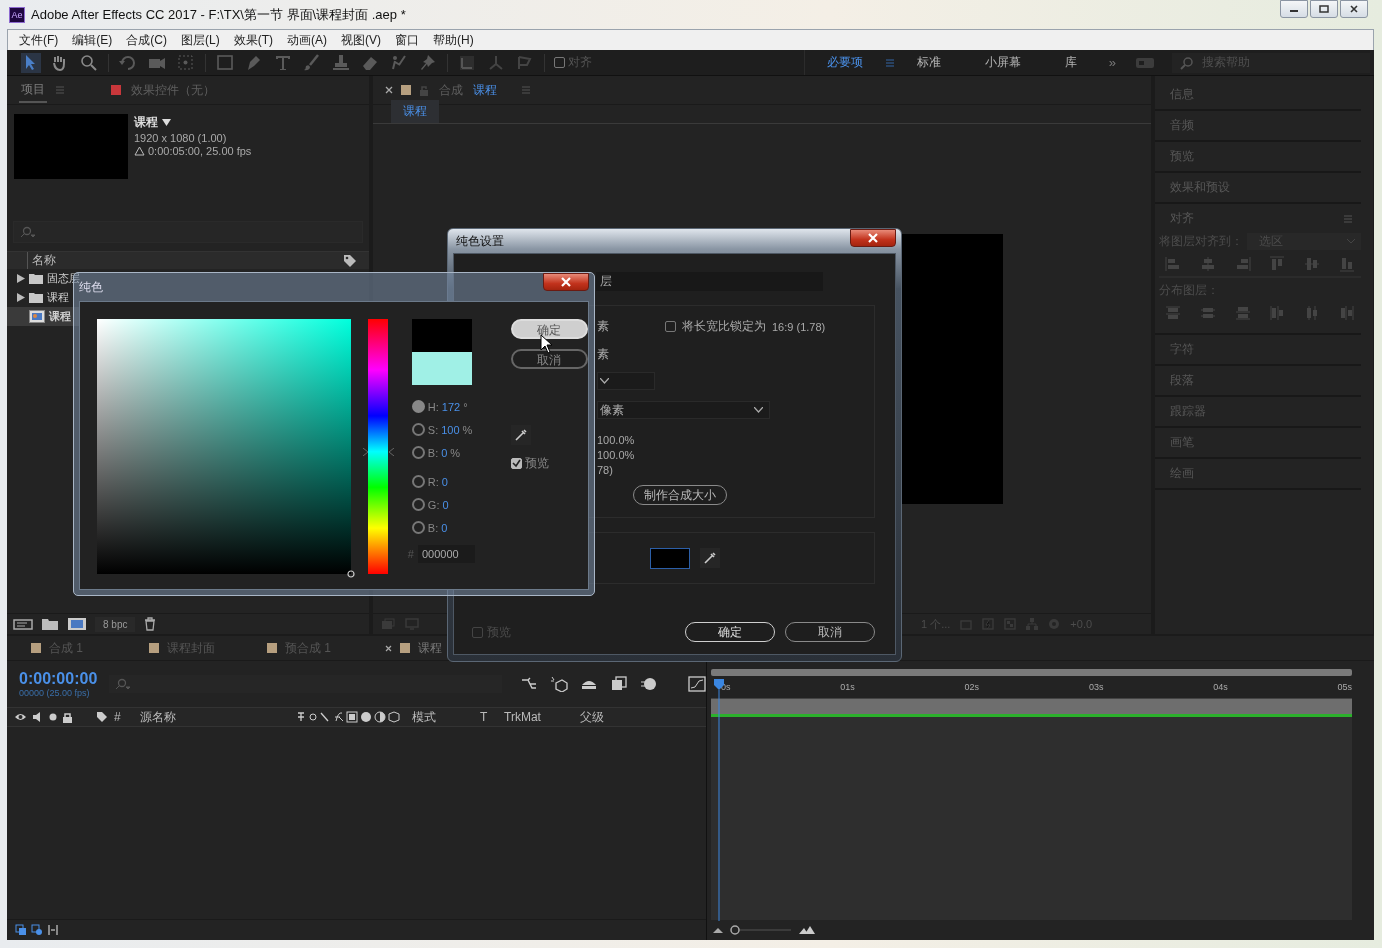 The height and width of the screenshot is (948, 1382). What do you see at coordinates (307, 40) in the screenshot?
I see `menu-item: 动画(A)` at bounding box center [307, 40].